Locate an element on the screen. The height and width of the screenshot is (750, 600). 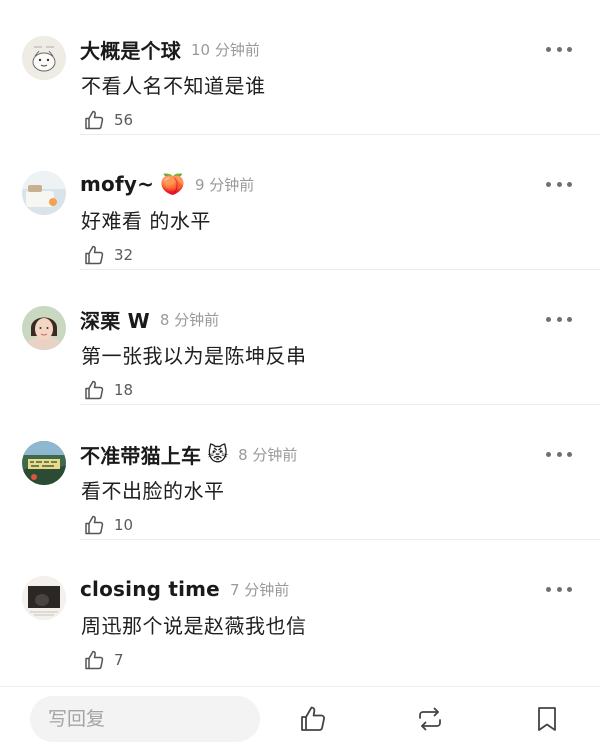
pouting-cat-emoji-icon: 😾 is located at coordinates (218, 454).